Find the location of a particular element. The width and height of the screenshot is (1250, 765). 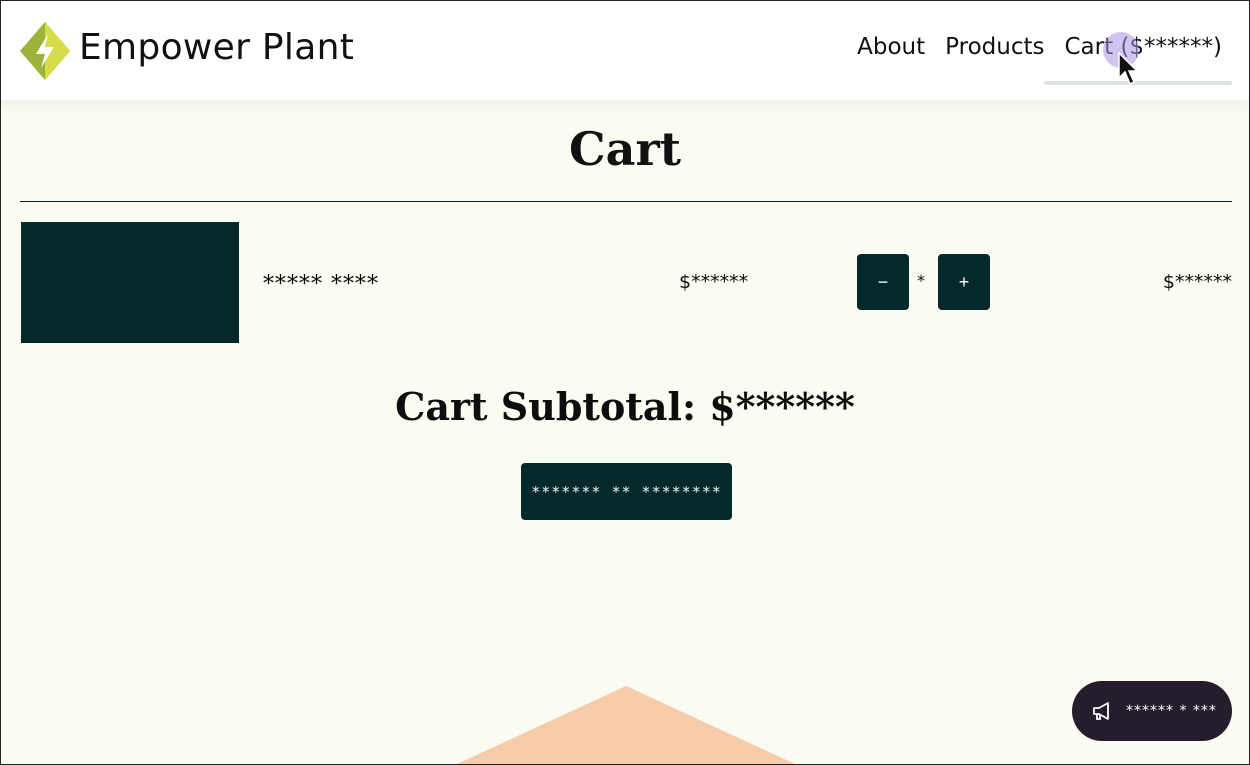

feedback-button: ****** * *** is located at coordinates (1152, 711).